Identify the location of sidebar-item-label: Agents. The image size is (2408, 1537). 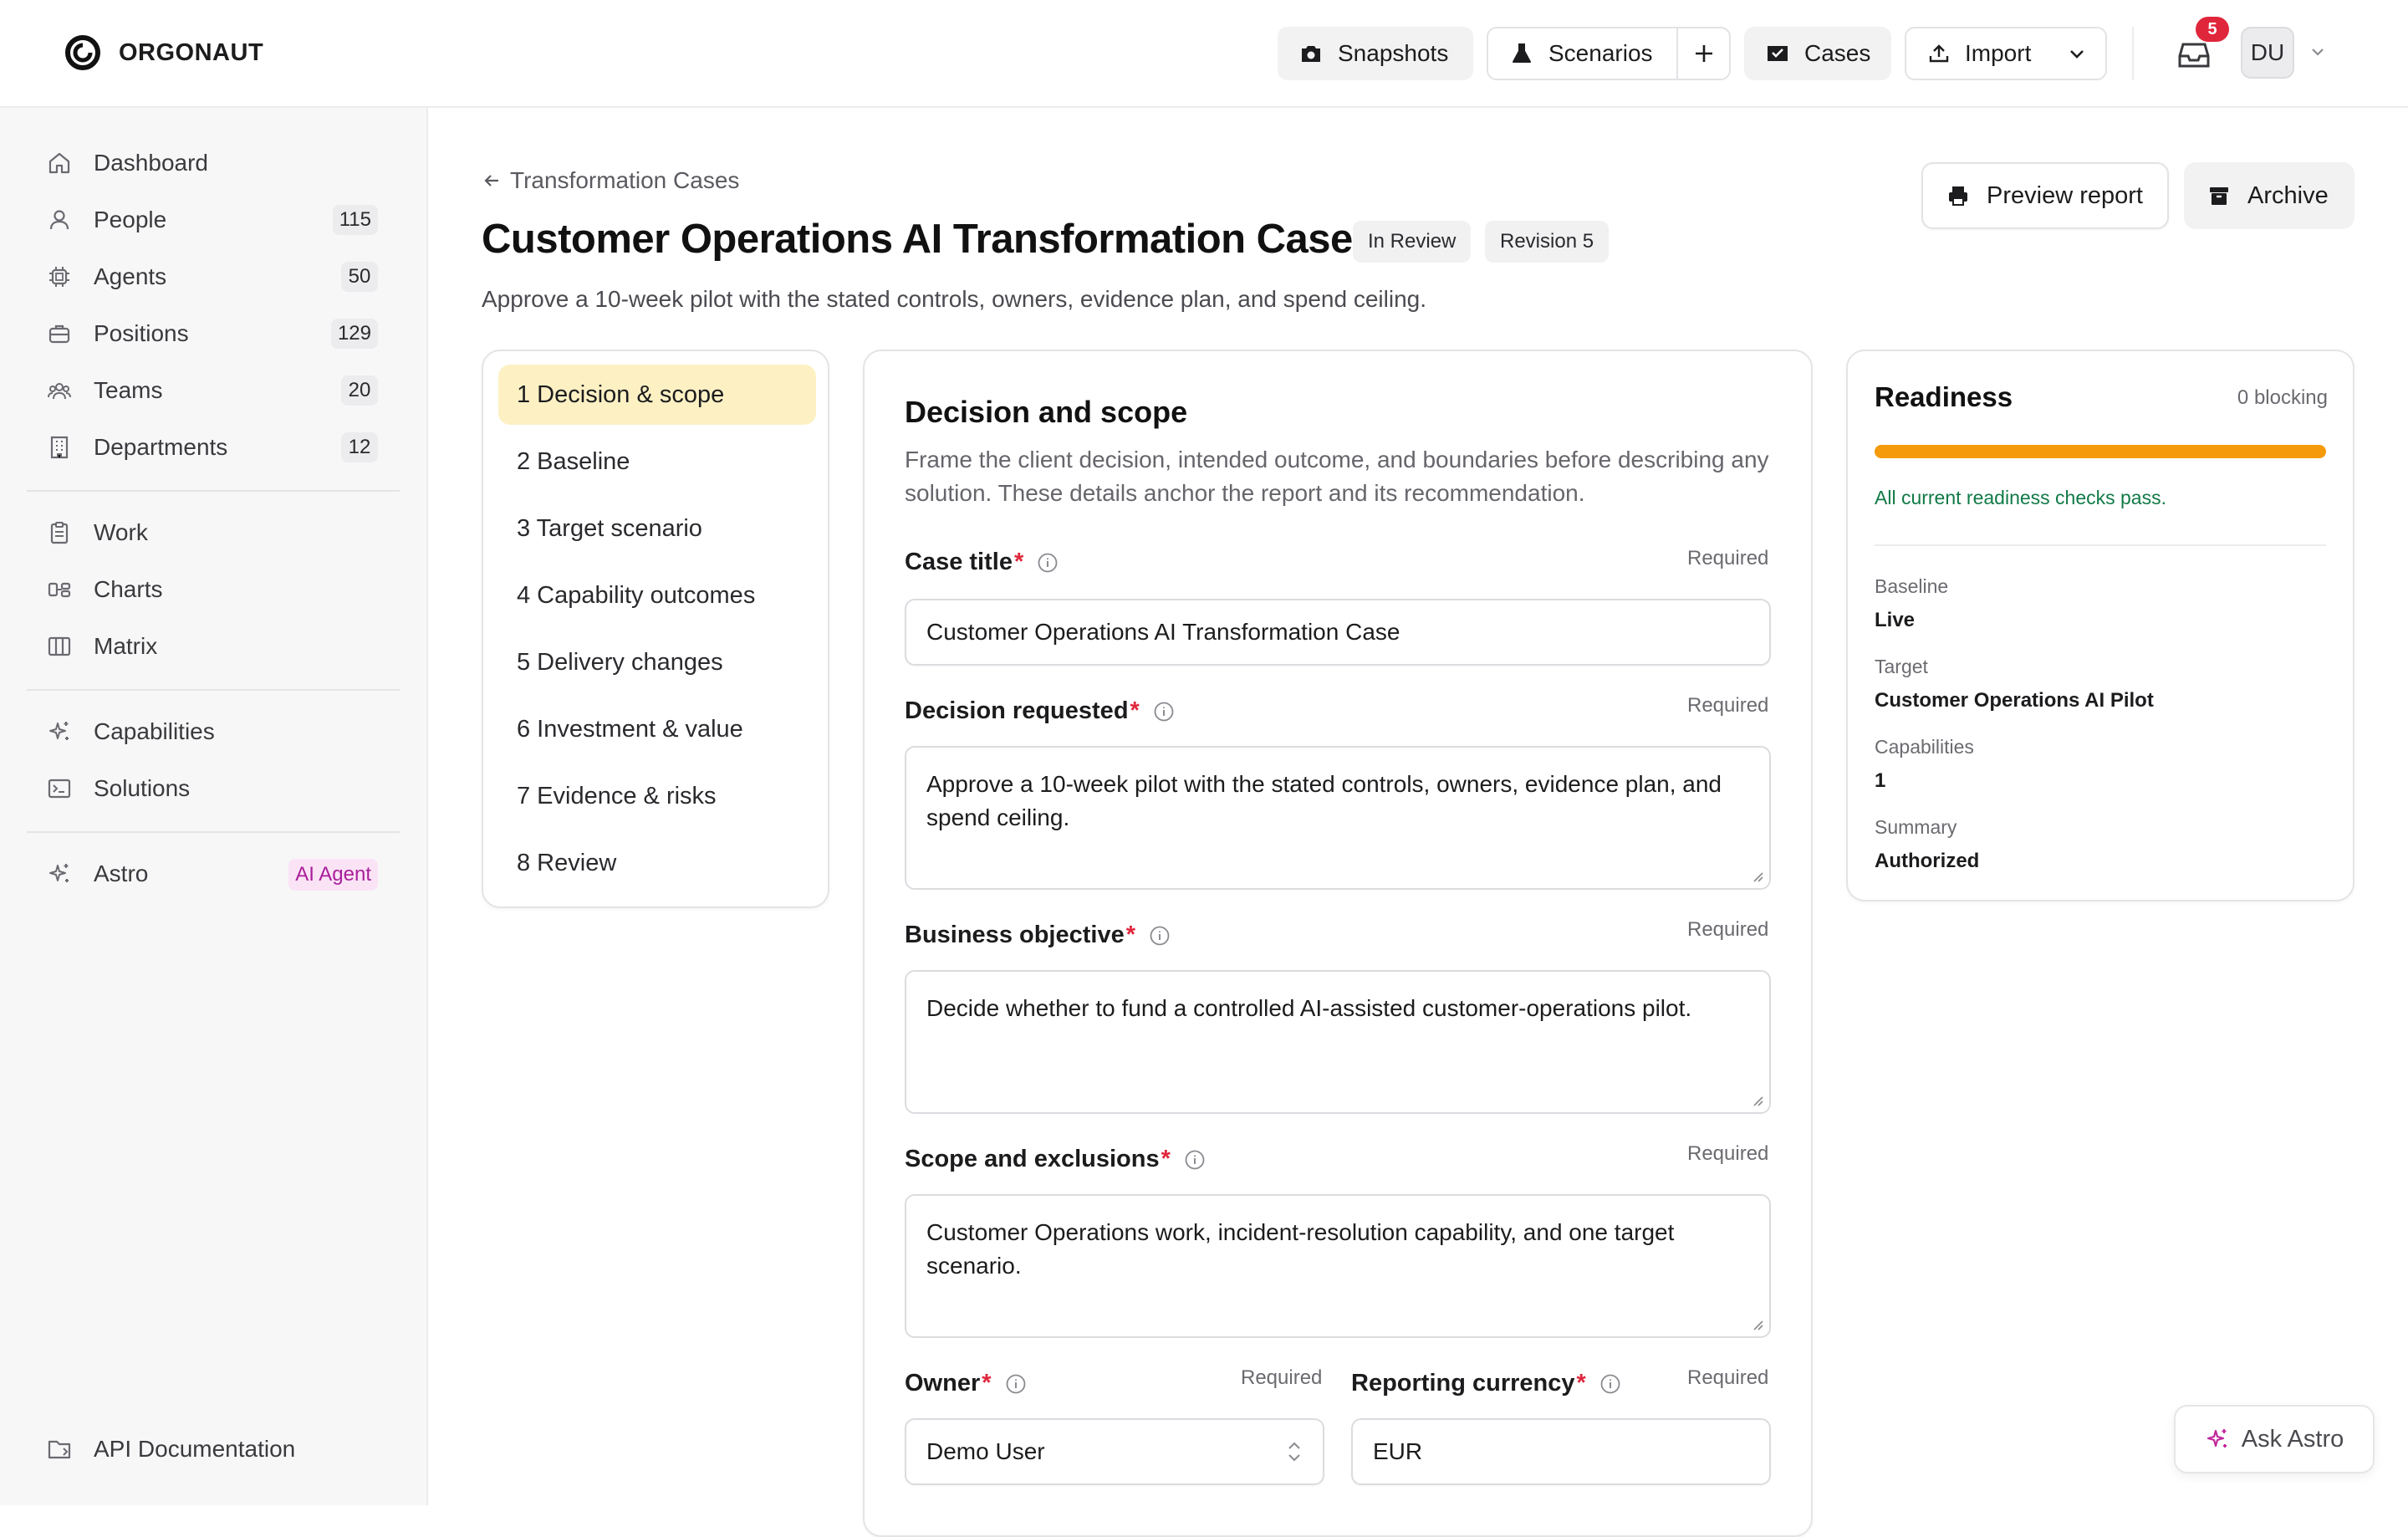
(130, 276).